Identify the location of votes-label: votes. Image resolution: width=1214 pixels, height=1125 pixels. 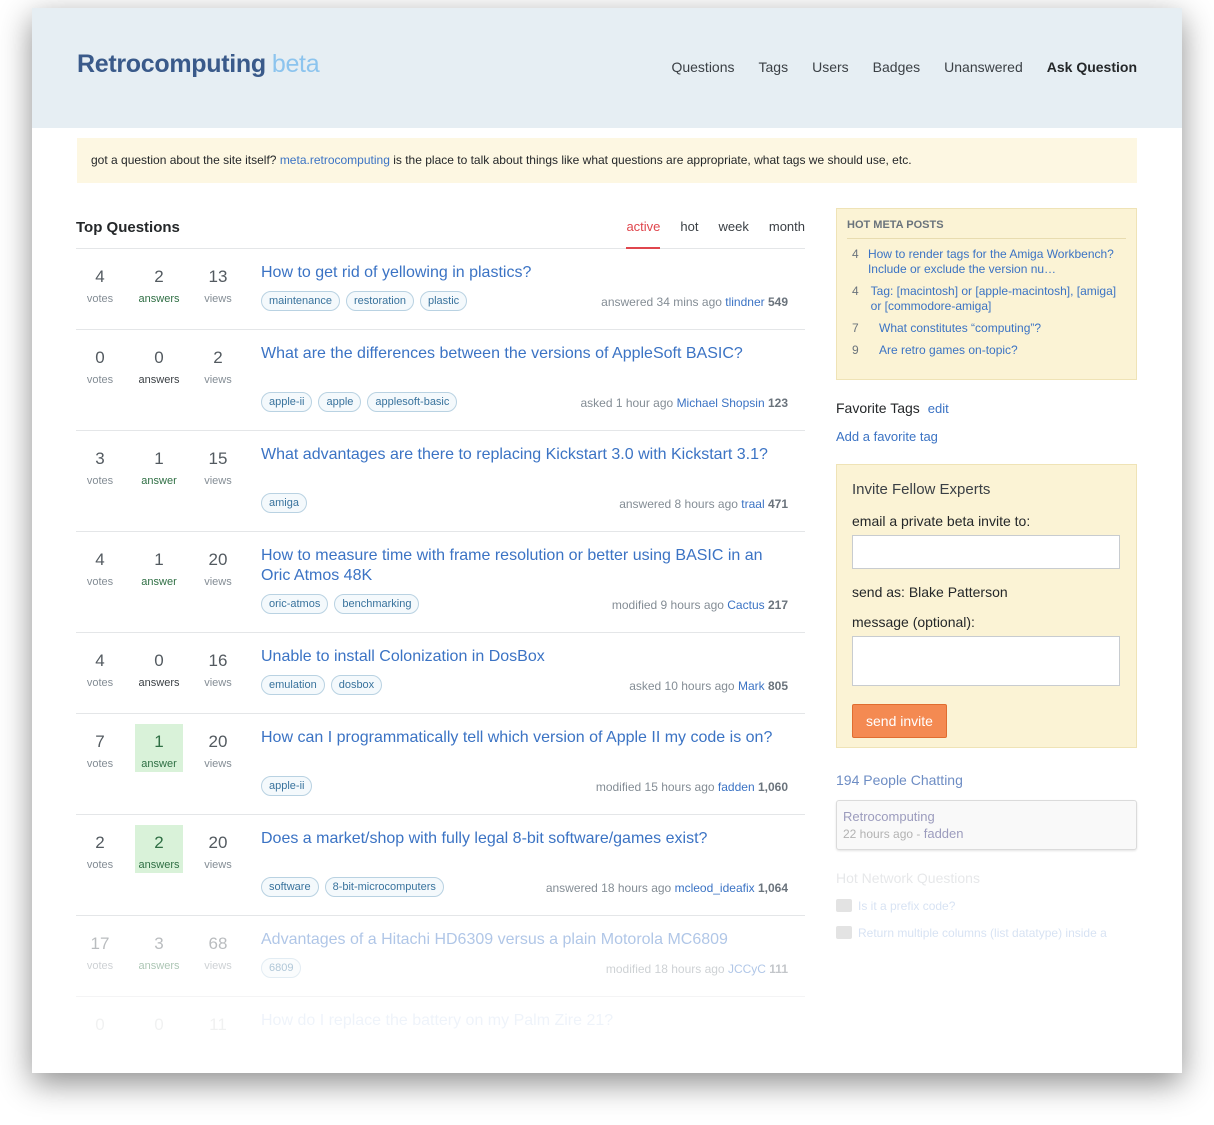
(100, 380).